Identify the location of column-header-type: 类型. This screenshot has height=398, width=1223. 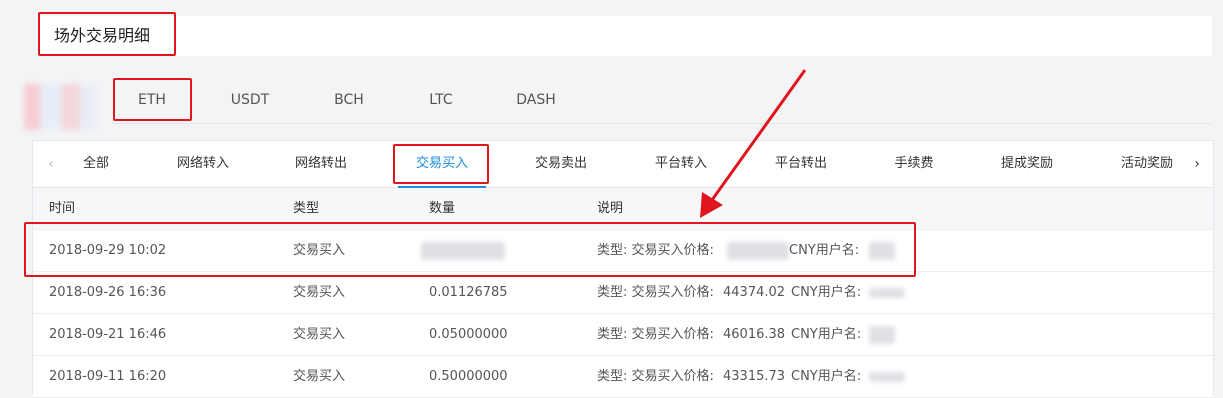
(306, 208).